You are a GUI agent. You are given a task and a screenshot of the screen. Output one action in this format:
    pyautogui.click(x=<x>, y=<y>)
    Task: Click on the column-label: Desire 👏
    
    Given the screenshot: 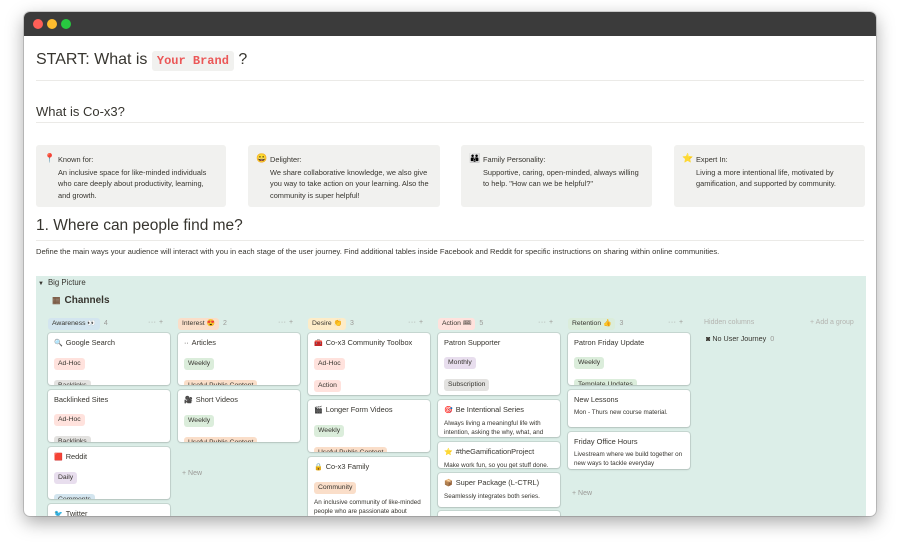 What is the action you would take?
    pyautogui.click(x=327, y=324)
    